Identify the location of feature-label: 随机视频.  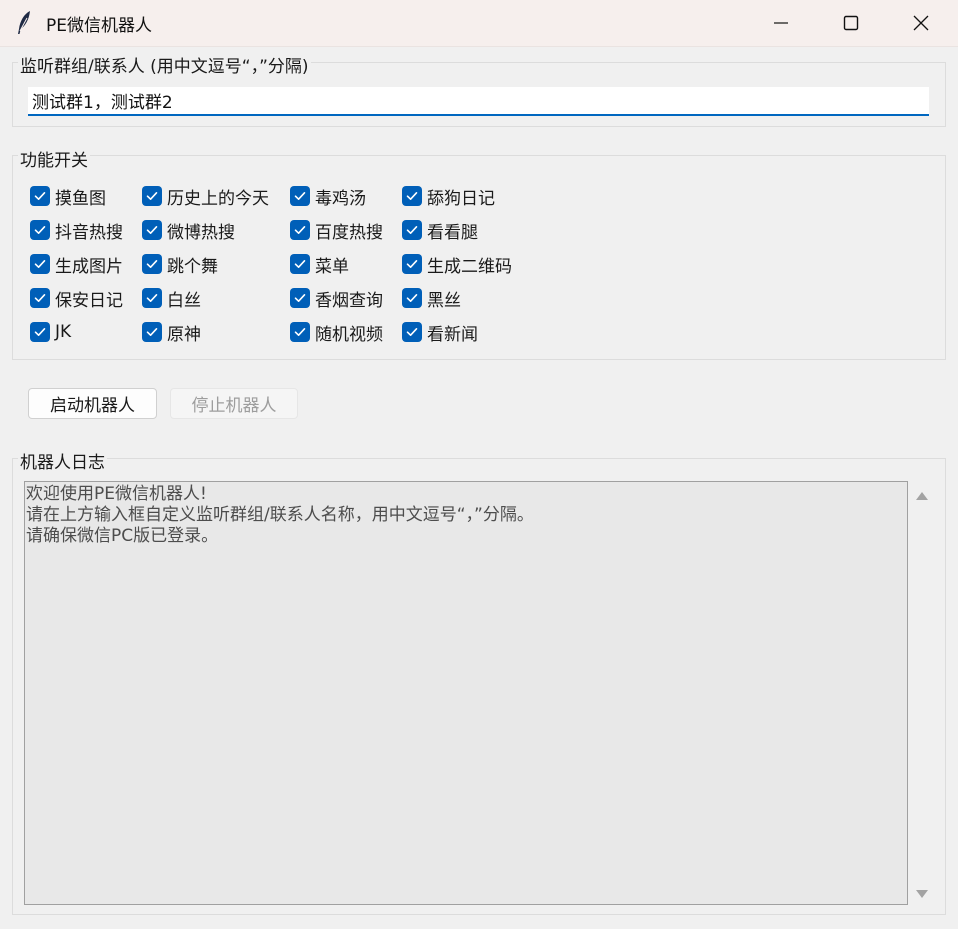
(349, 334).